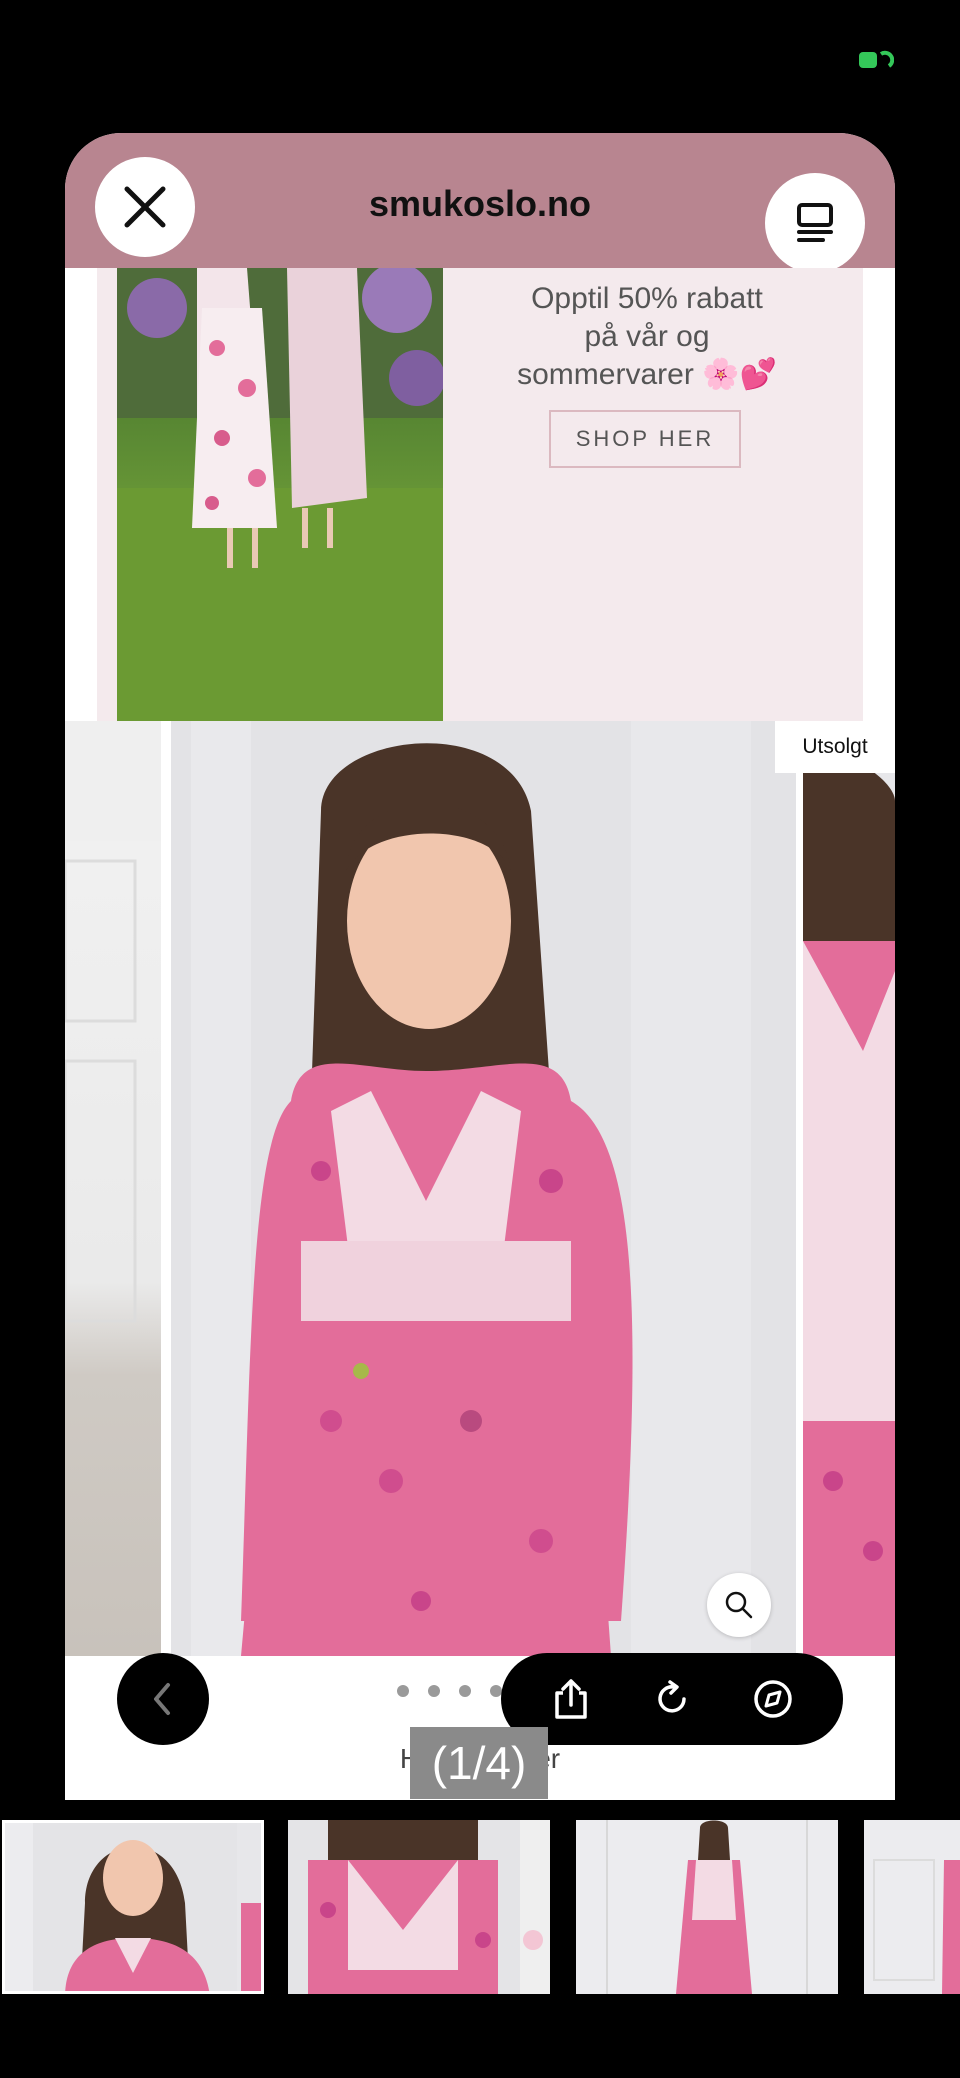  I want to click on gallery-slide-previous, so click(113, 1188).